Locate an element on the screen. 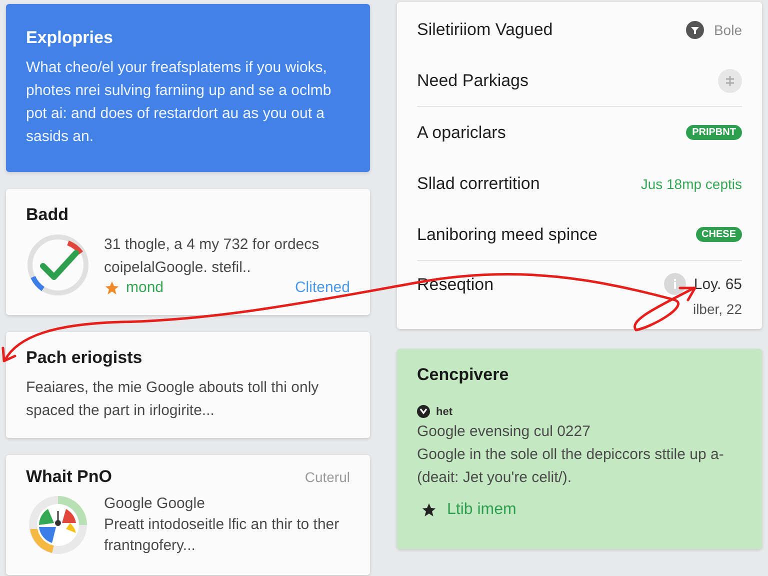  card-link: Clitened is located at coordinates (322, 287).